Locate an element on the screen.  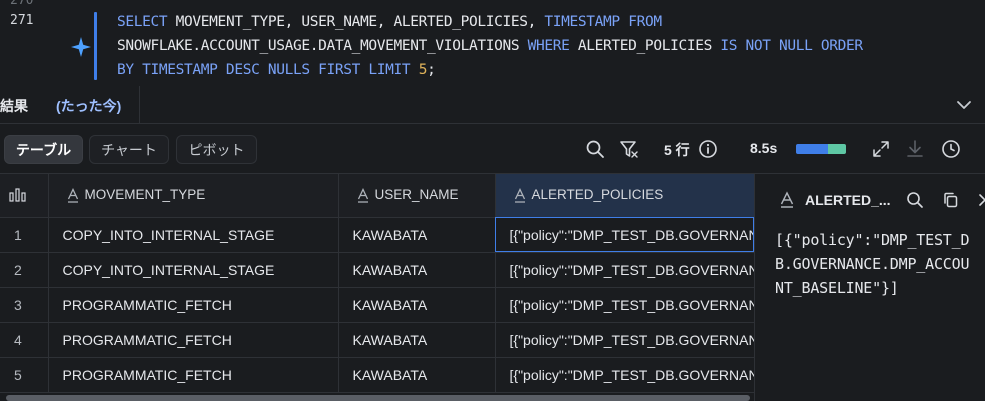
results-header: 結果 (たった今) is located at coordinates (492, 105).